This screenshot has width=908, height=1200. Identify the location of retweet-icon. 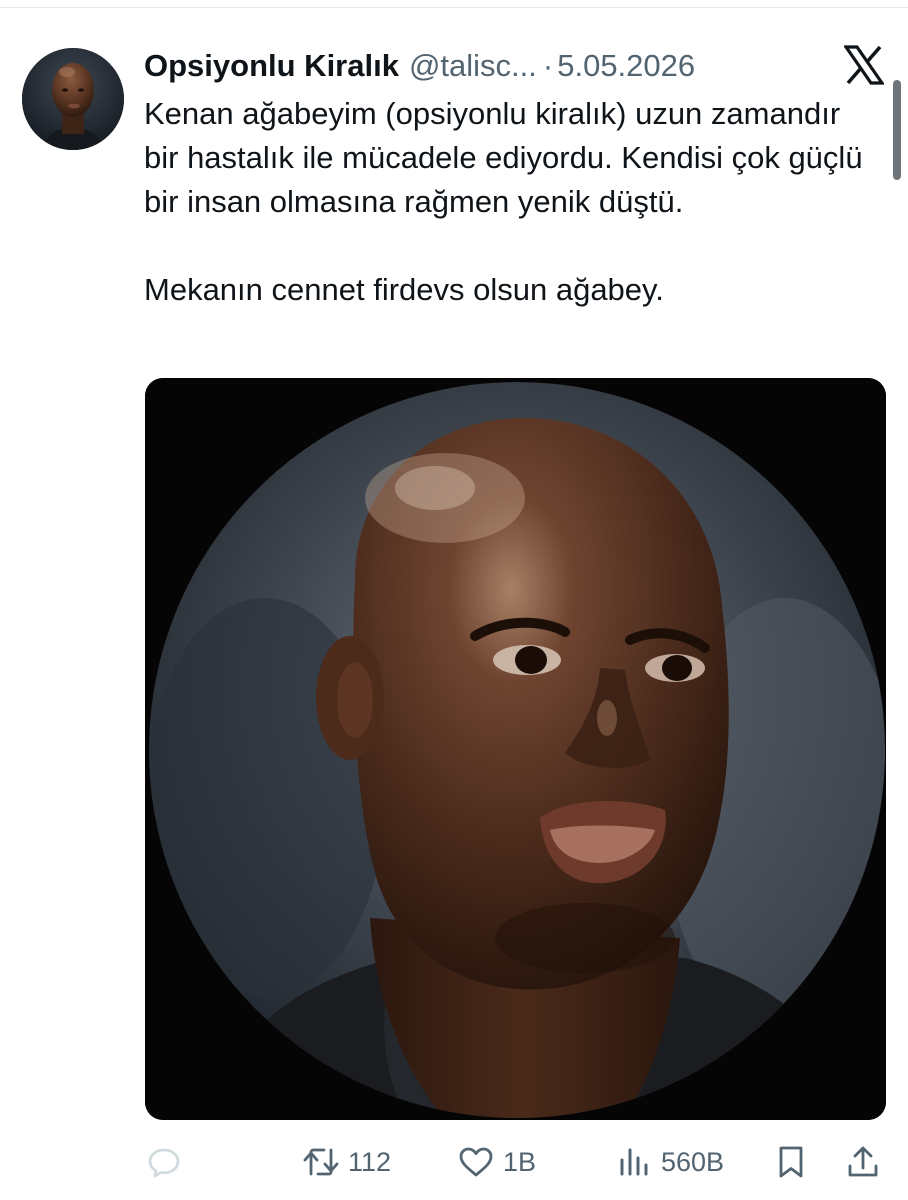
(321, 1162).